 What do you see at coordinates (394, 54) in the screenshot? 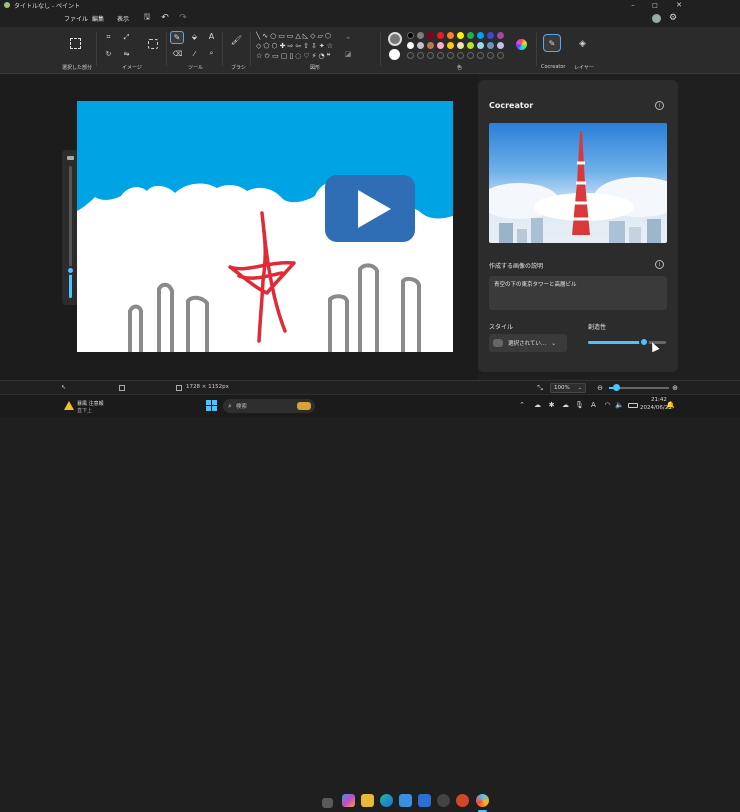
I see `secondary-color` at bounding box center [394, 54].